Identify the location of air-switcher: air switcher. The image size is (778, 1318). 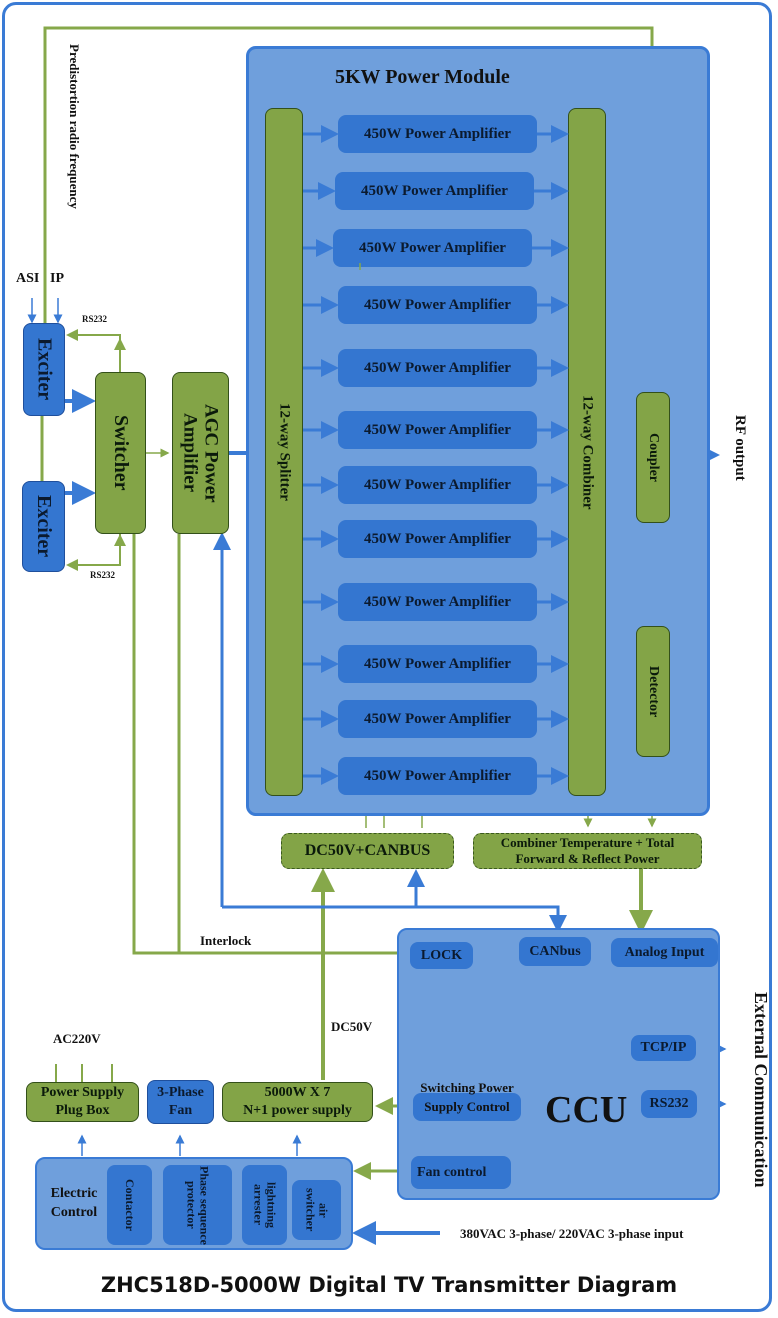
(316, 1210).